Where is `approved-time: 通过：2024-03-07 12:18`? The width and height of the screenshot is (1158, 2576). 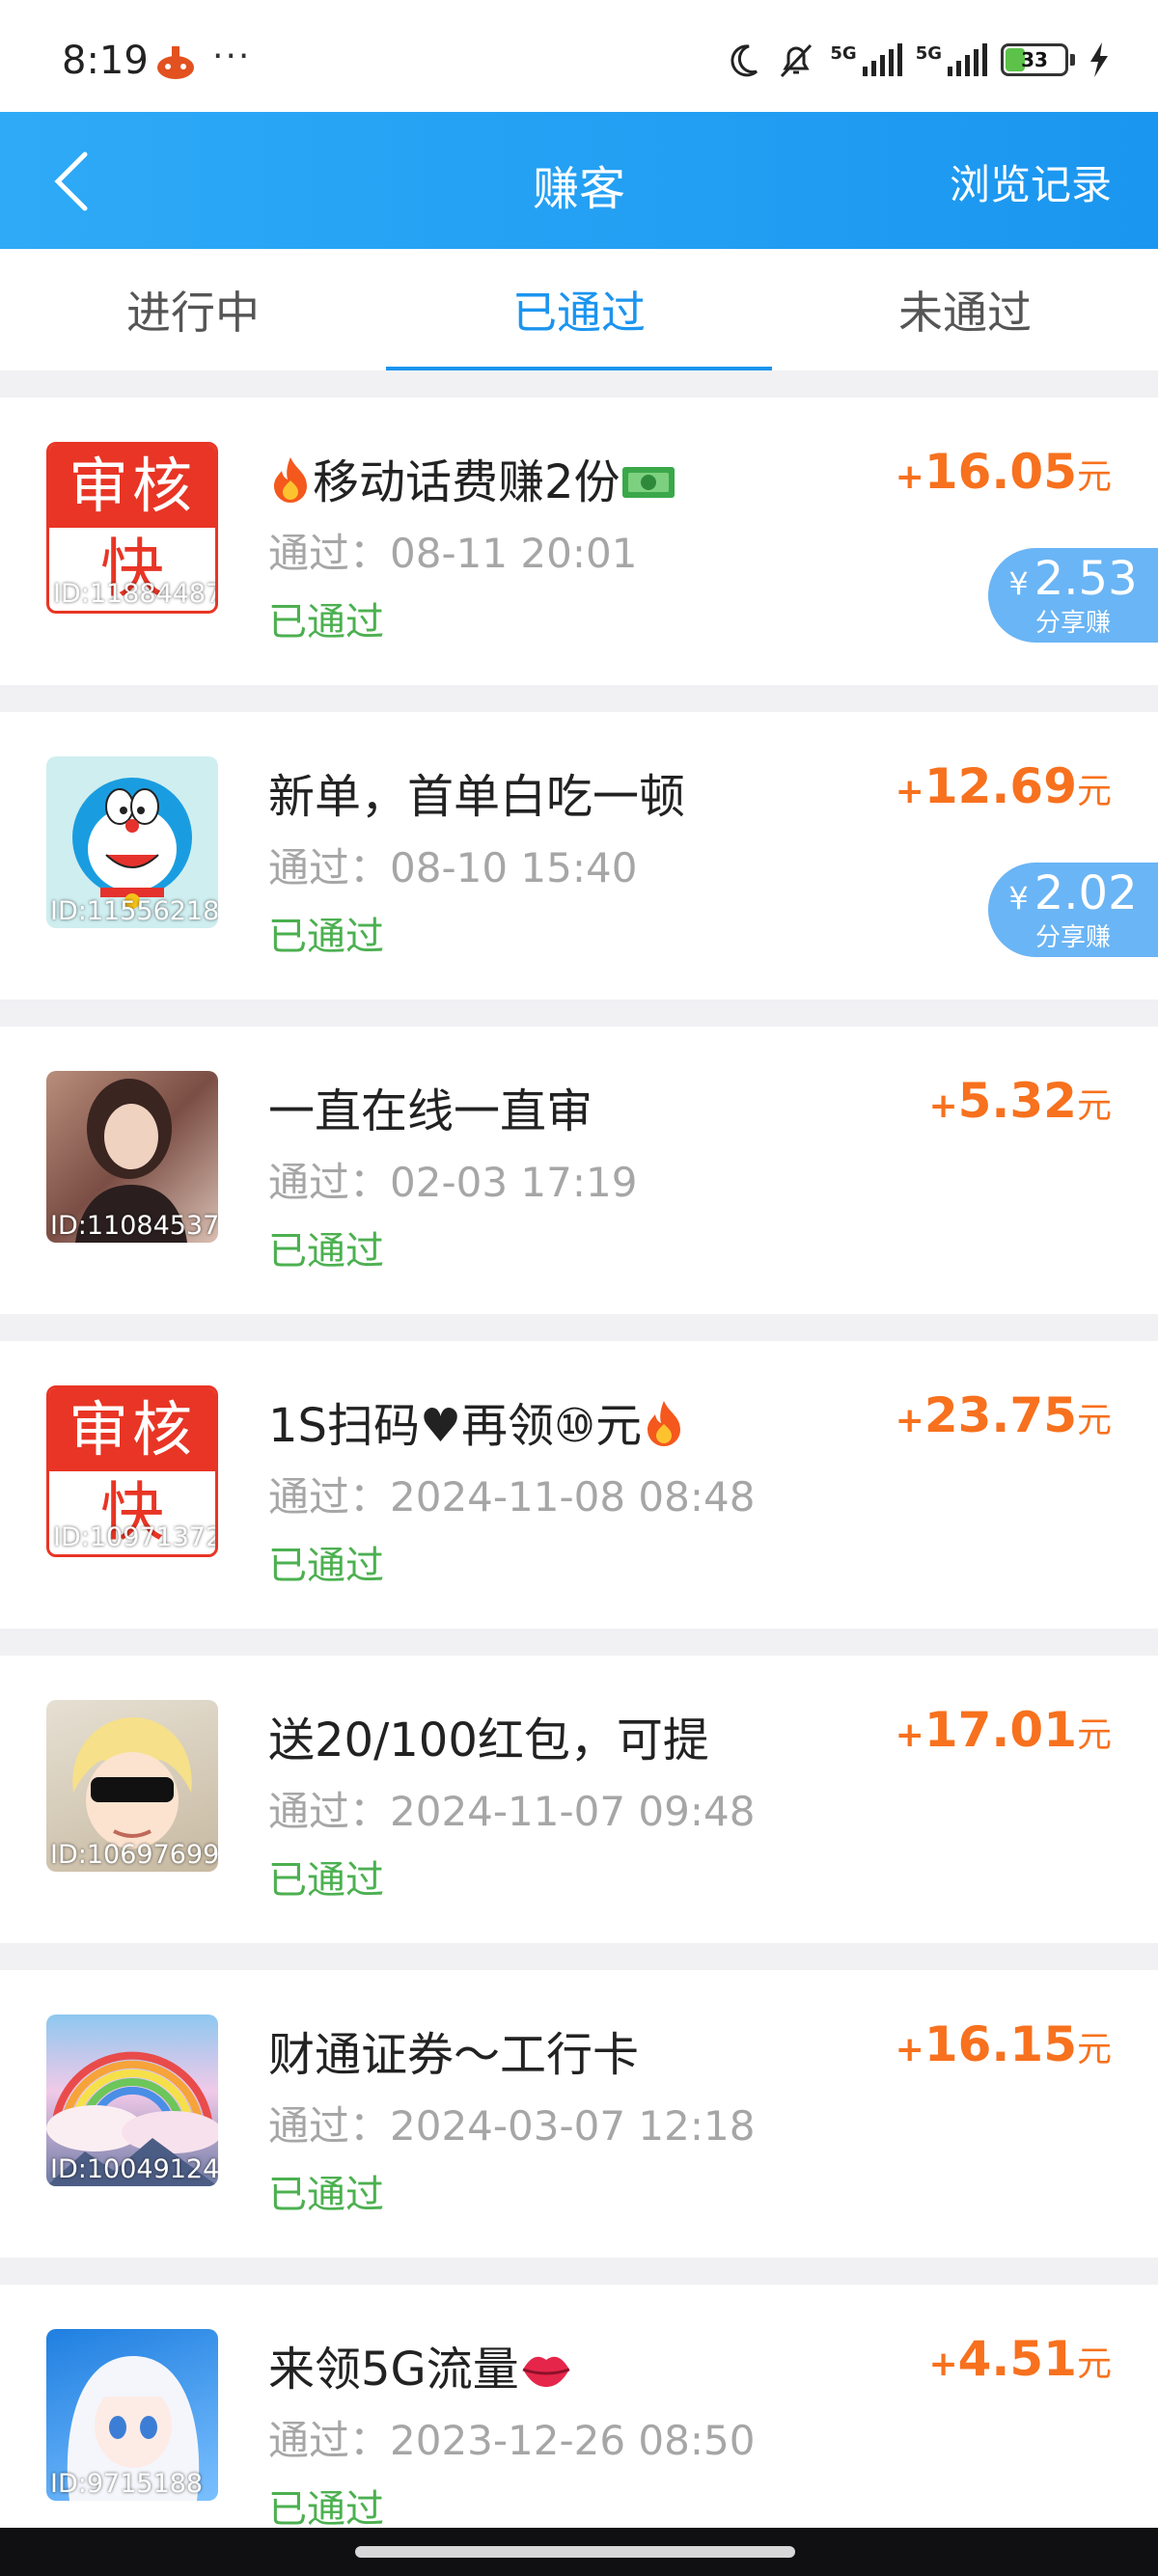 approved-time: 通过：2024-03-07 12:18 is located at coordinates (512, 2126).